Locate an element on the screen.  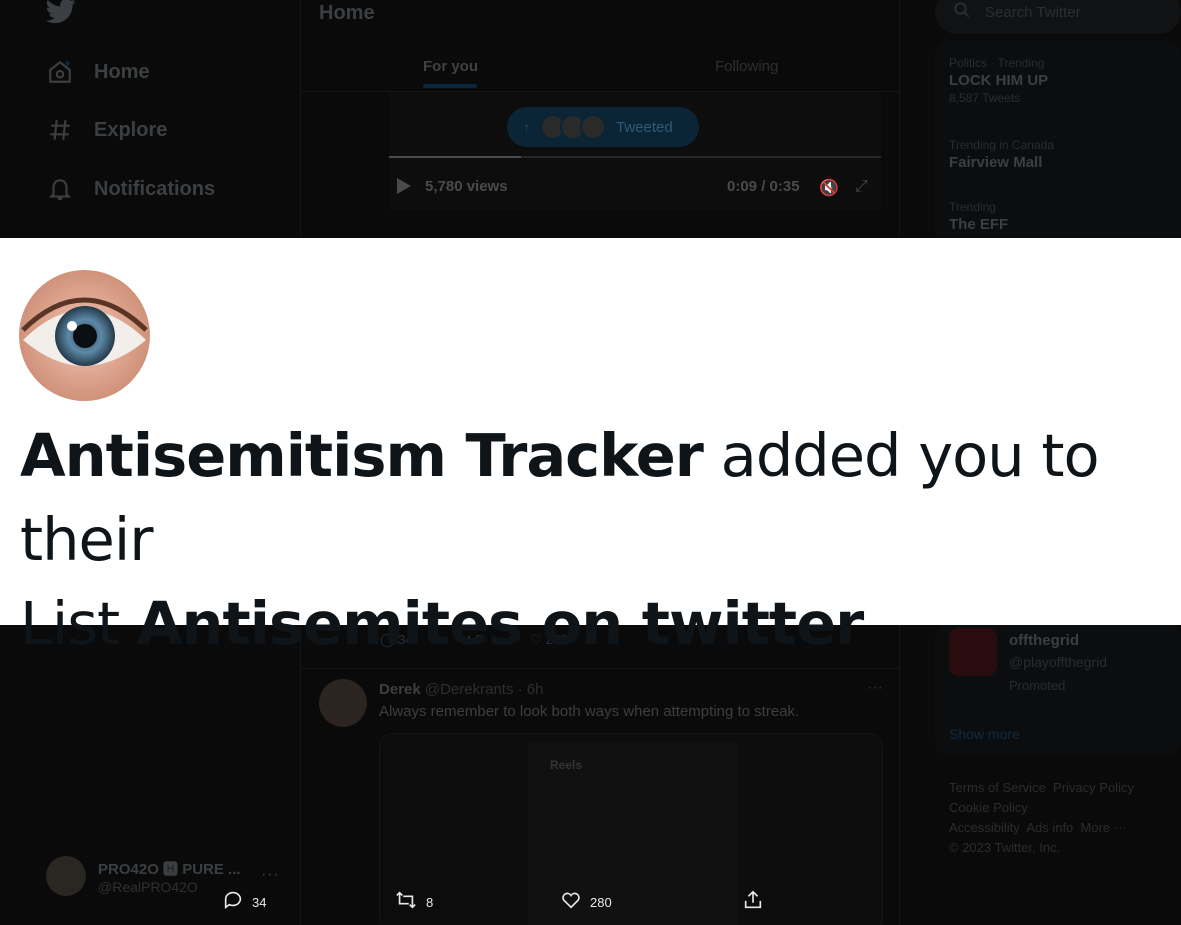
trend-title: LOCK HIM UP is located at coordinates (999, 80).